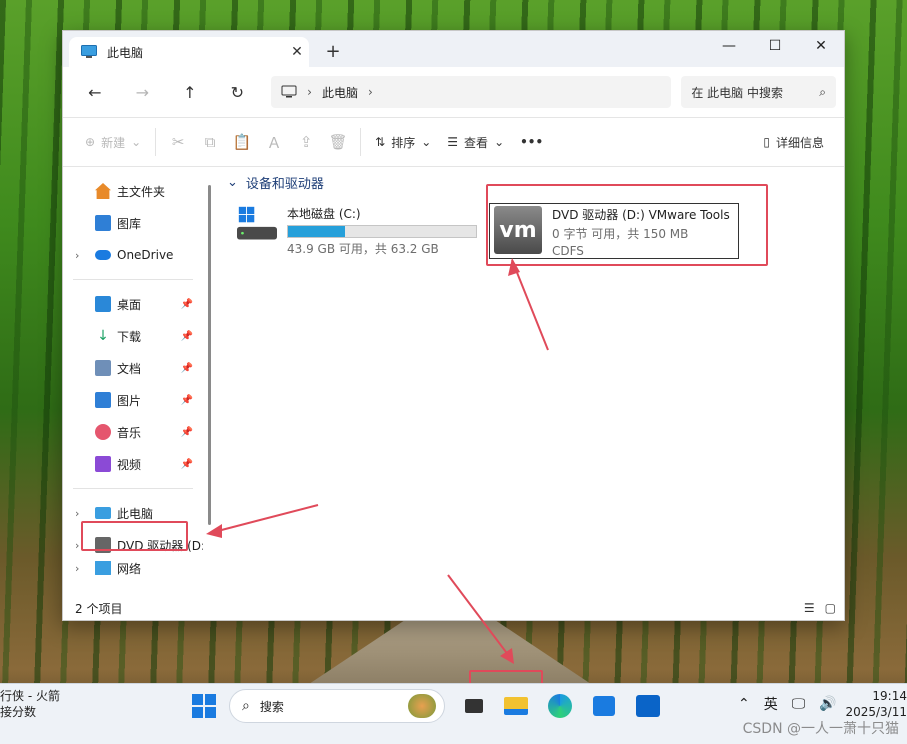 The width and height of the screenshot is (907, 744). Describe the element at coordinates (238, 92) in the screenshot. I see `refresh-icon: ↻` at that location.